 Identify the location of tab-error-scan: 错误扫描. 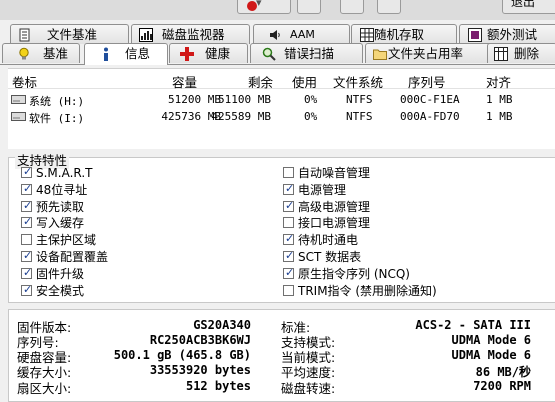
(306, 53).